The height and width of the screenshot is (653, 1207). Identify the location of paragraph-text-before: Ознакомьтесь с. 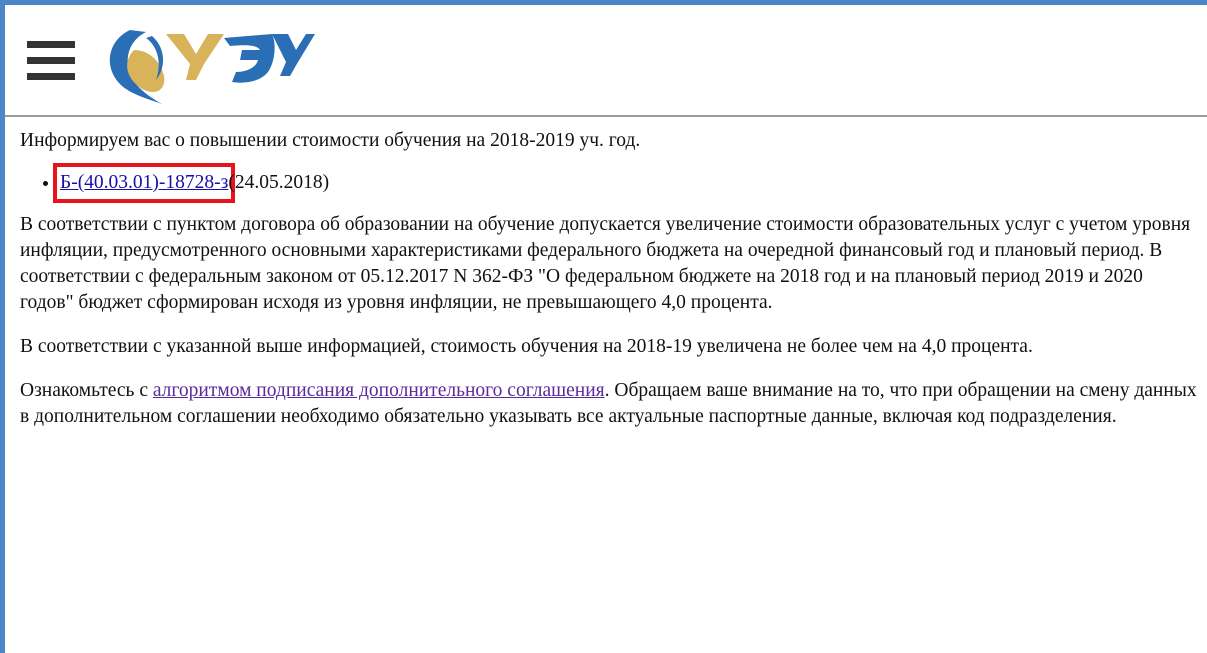
(86, 390).